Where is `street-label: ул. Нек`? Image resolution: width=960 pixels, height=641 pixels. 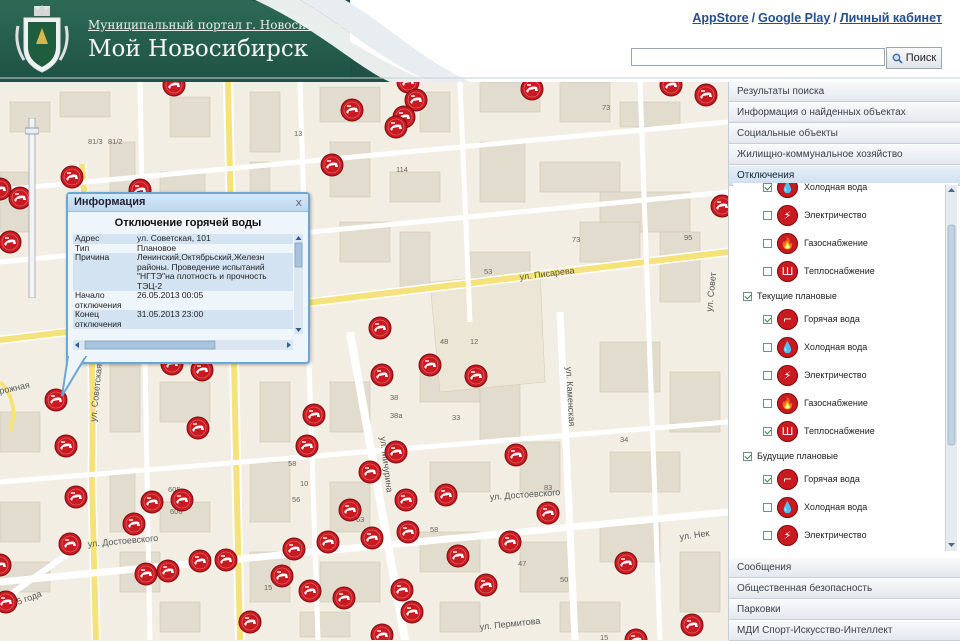 street-label: ул. Нек is located at coordinates (694, 535).